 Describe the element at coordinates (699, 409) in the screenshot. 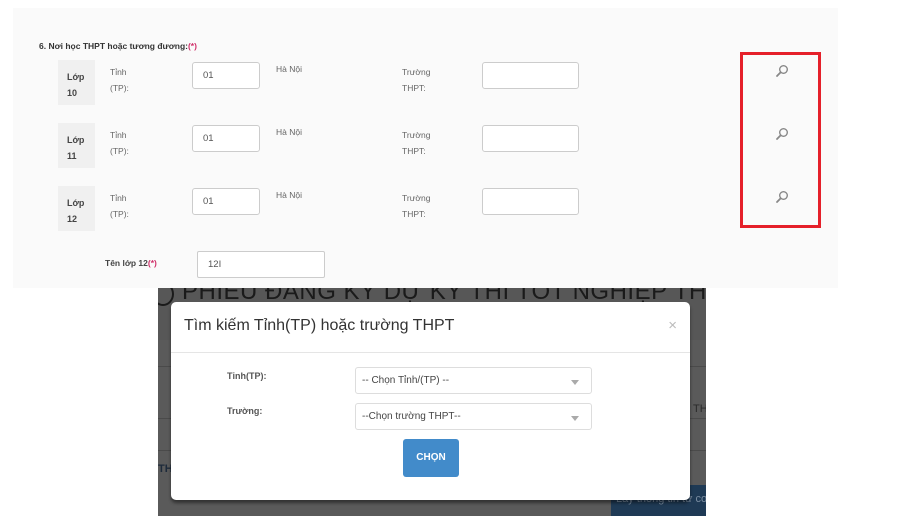

I see `background-side-text: TH` at that location.